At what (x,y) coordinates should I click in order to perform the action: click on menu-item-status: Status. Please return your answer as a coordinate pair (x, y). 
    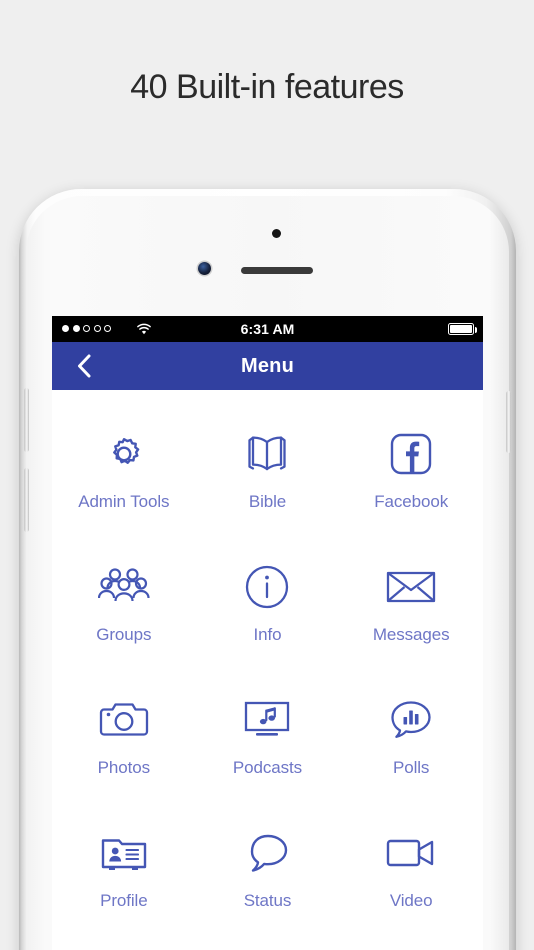
    Looking at the image, I should click on (268, 877).